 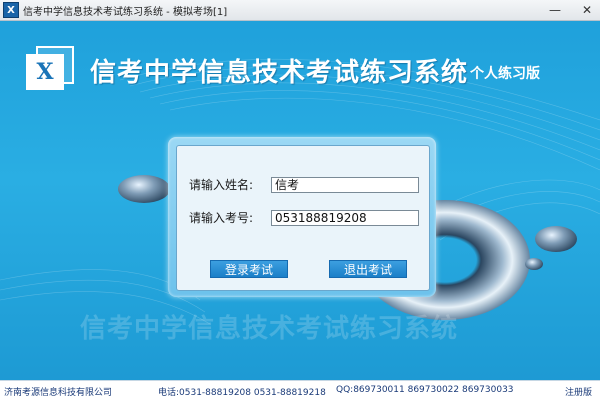 What do you see at coordinates (221, 218) in the screenshot?
I see `exam-id-label: 请输入考号:` at bounding box center [221, 218].